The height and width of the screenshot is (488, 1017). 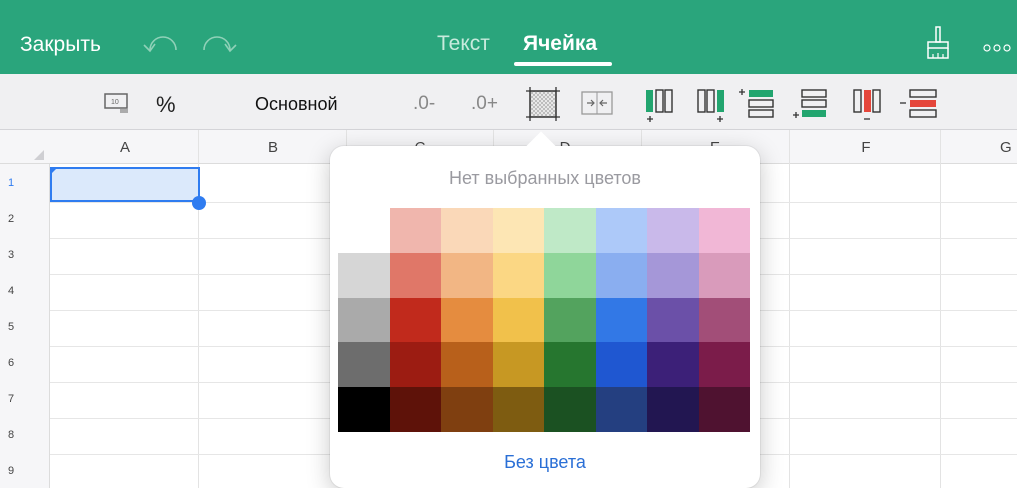 What do you see at coordinates (463, 44) in the screenshot?
I see `tab-text: Текст` at bounding box center [463, 44].